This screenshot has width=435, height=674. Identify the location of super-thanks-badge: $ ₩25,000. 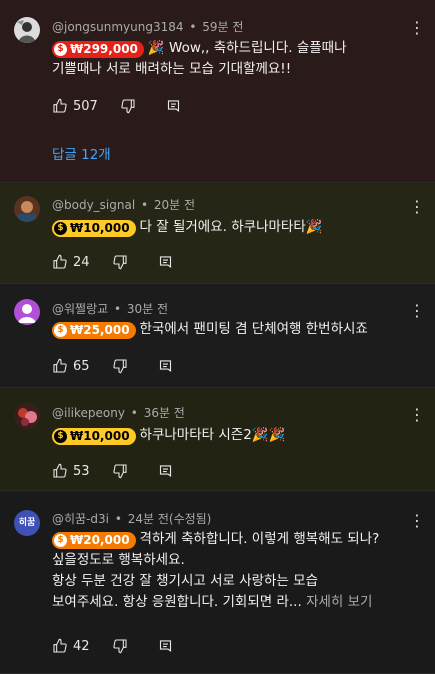
(94, 330).